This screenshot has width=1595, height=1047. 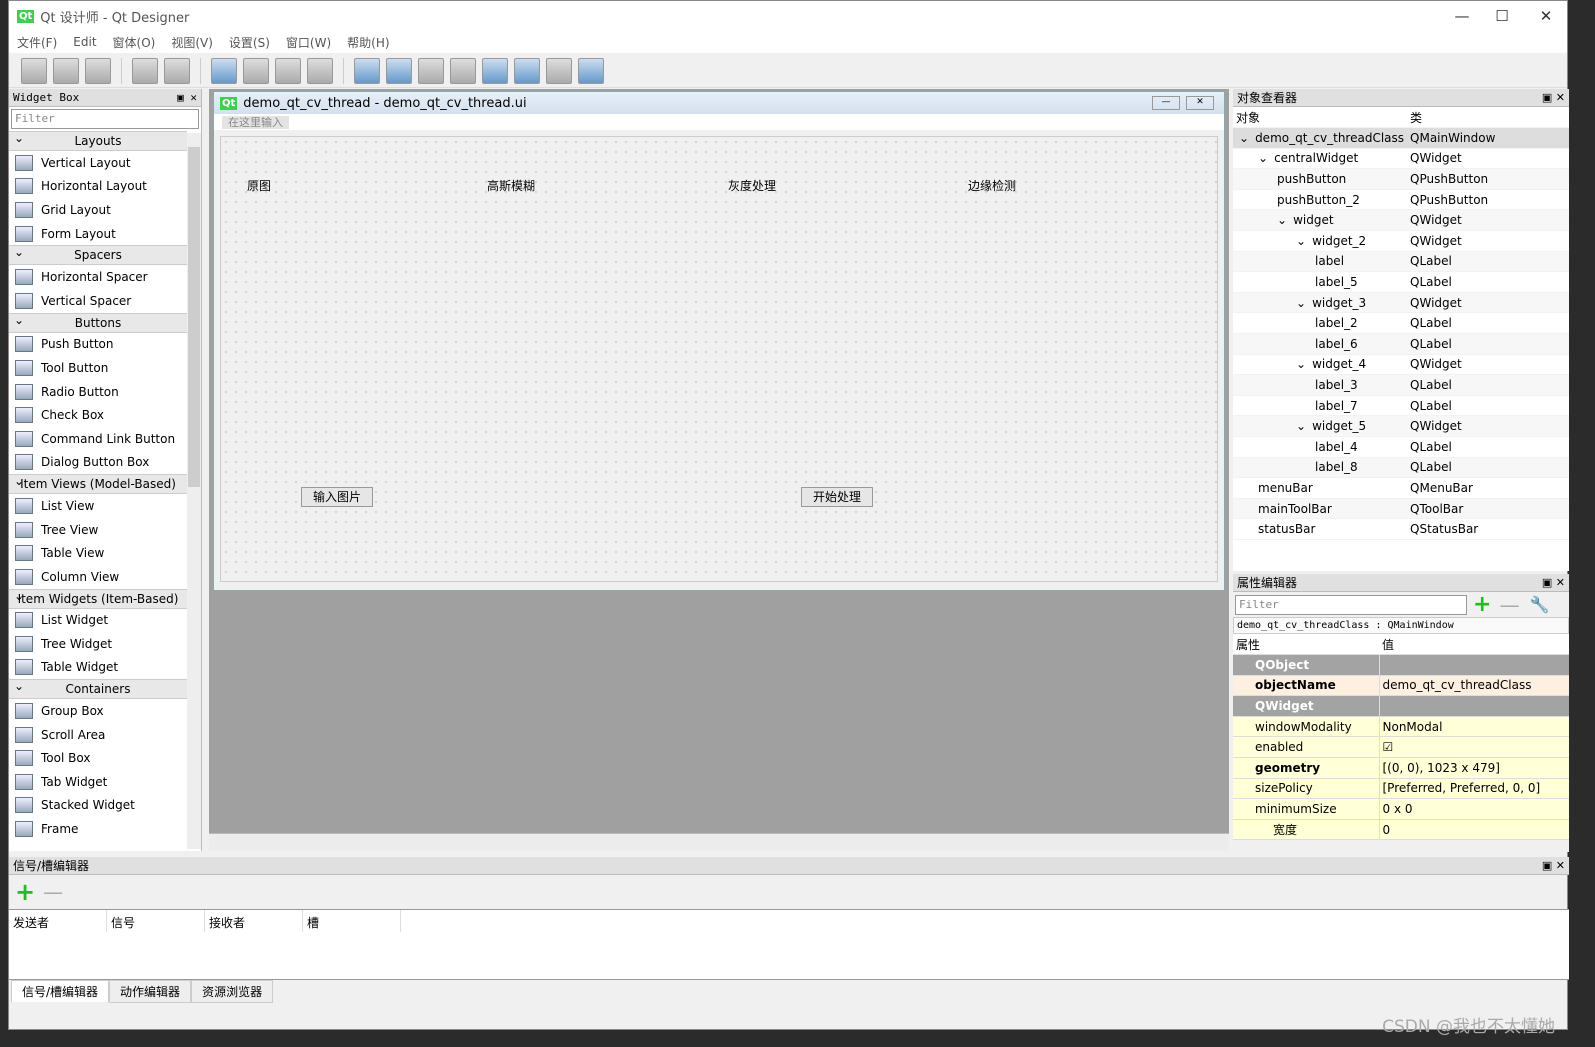 I want to click on widget-box-item: Table View, so click(x=98, y=553).